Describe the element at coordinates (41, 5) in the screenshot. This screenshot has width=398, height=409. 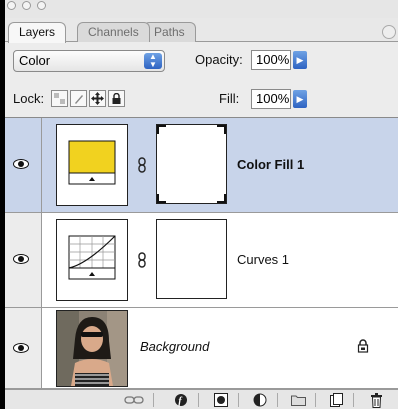
I see `zoom-window-icon` at that location.